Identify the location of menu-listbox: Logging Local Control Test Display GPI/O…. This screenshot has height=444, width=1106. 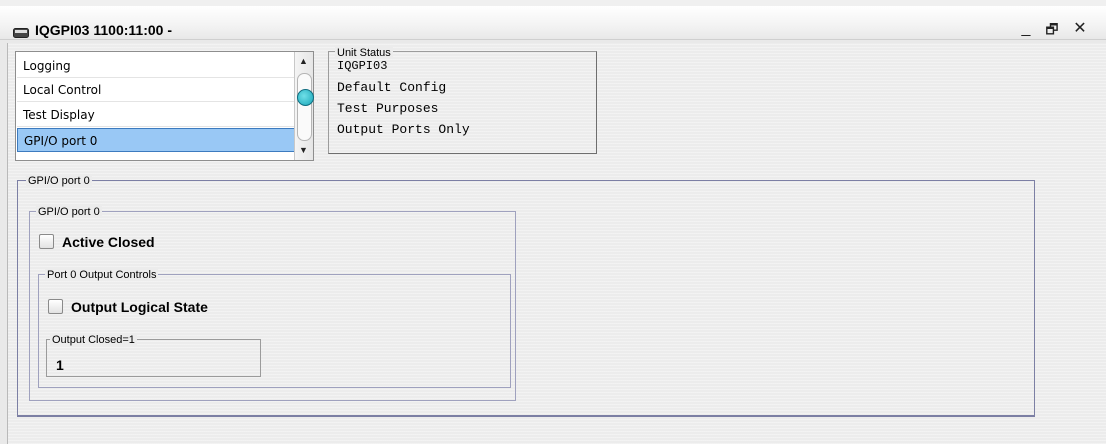
(164, 106).